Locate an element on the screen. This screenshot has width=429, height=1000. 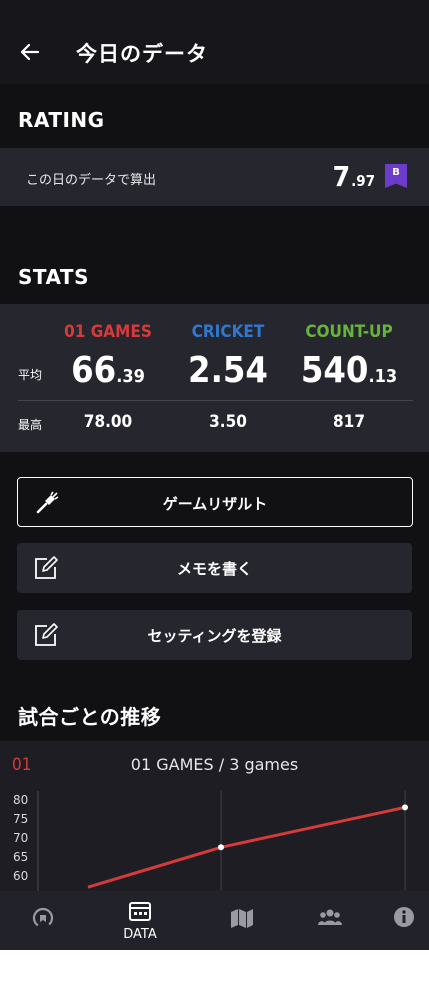
avg-cricket-int: 2.54 is located at coordinates (228, 370).